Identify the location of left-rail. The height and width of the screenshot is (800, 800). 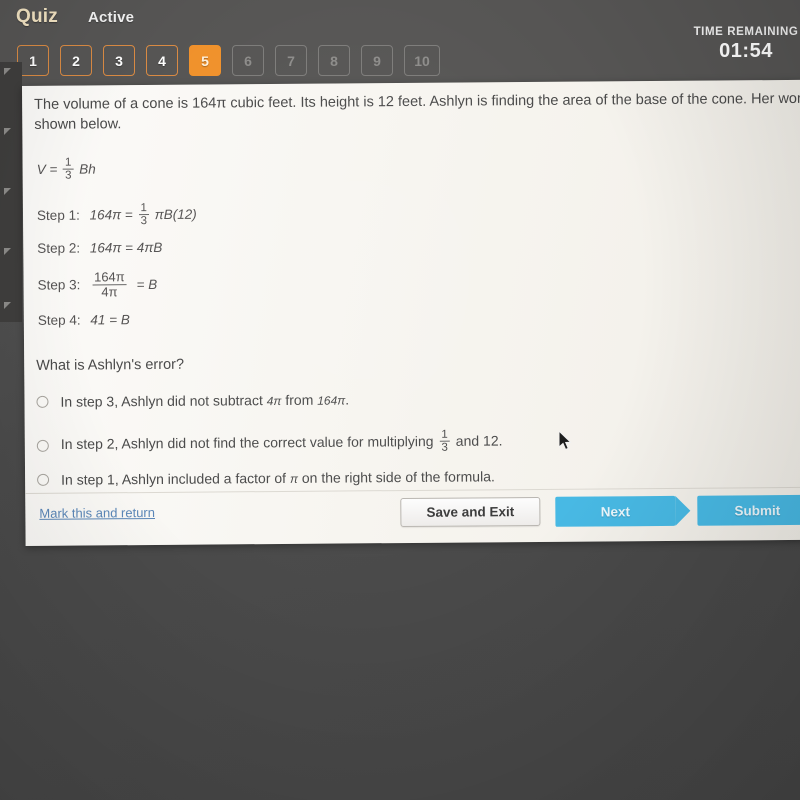
(11, 192).